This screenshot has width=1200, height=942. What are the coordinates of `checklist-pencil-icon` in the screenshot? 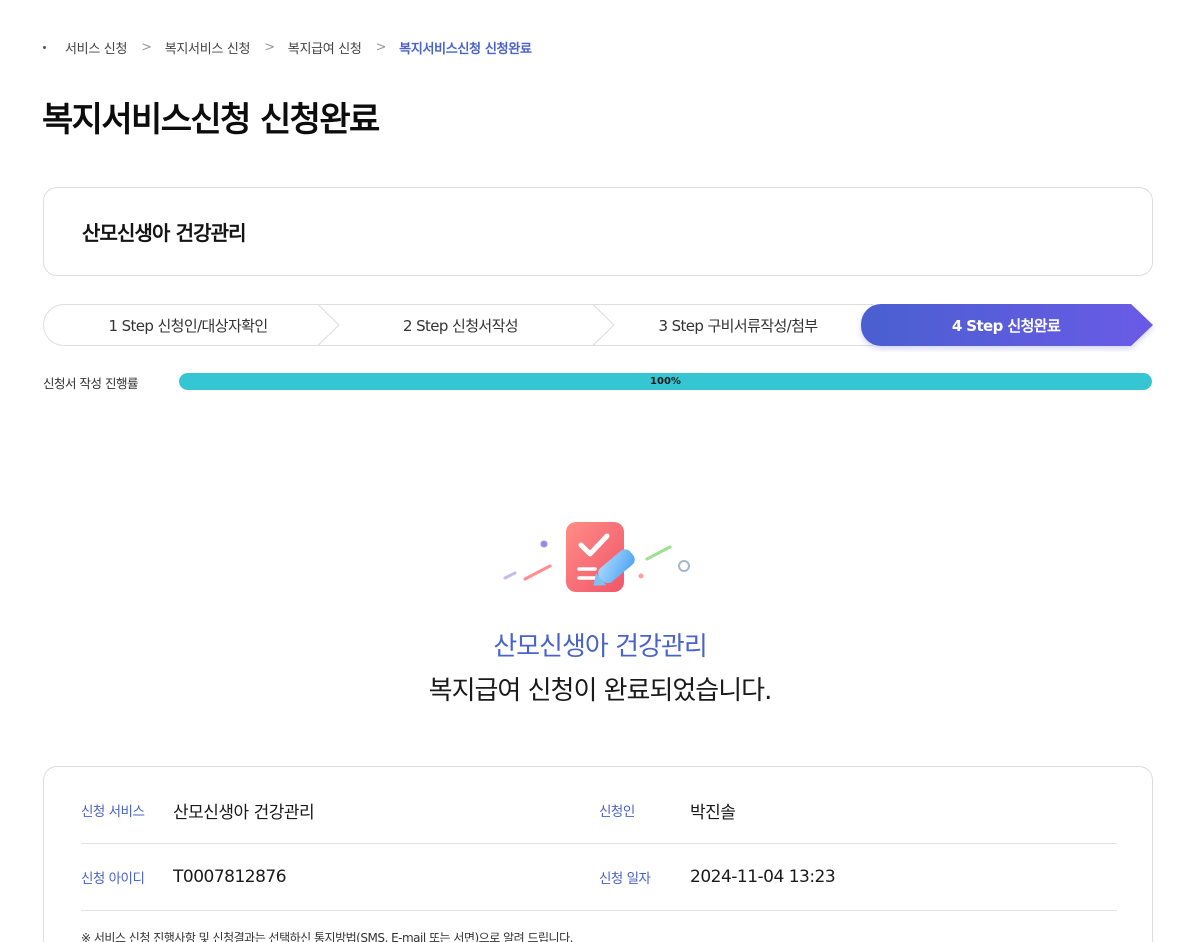 It's located at (600, 557).